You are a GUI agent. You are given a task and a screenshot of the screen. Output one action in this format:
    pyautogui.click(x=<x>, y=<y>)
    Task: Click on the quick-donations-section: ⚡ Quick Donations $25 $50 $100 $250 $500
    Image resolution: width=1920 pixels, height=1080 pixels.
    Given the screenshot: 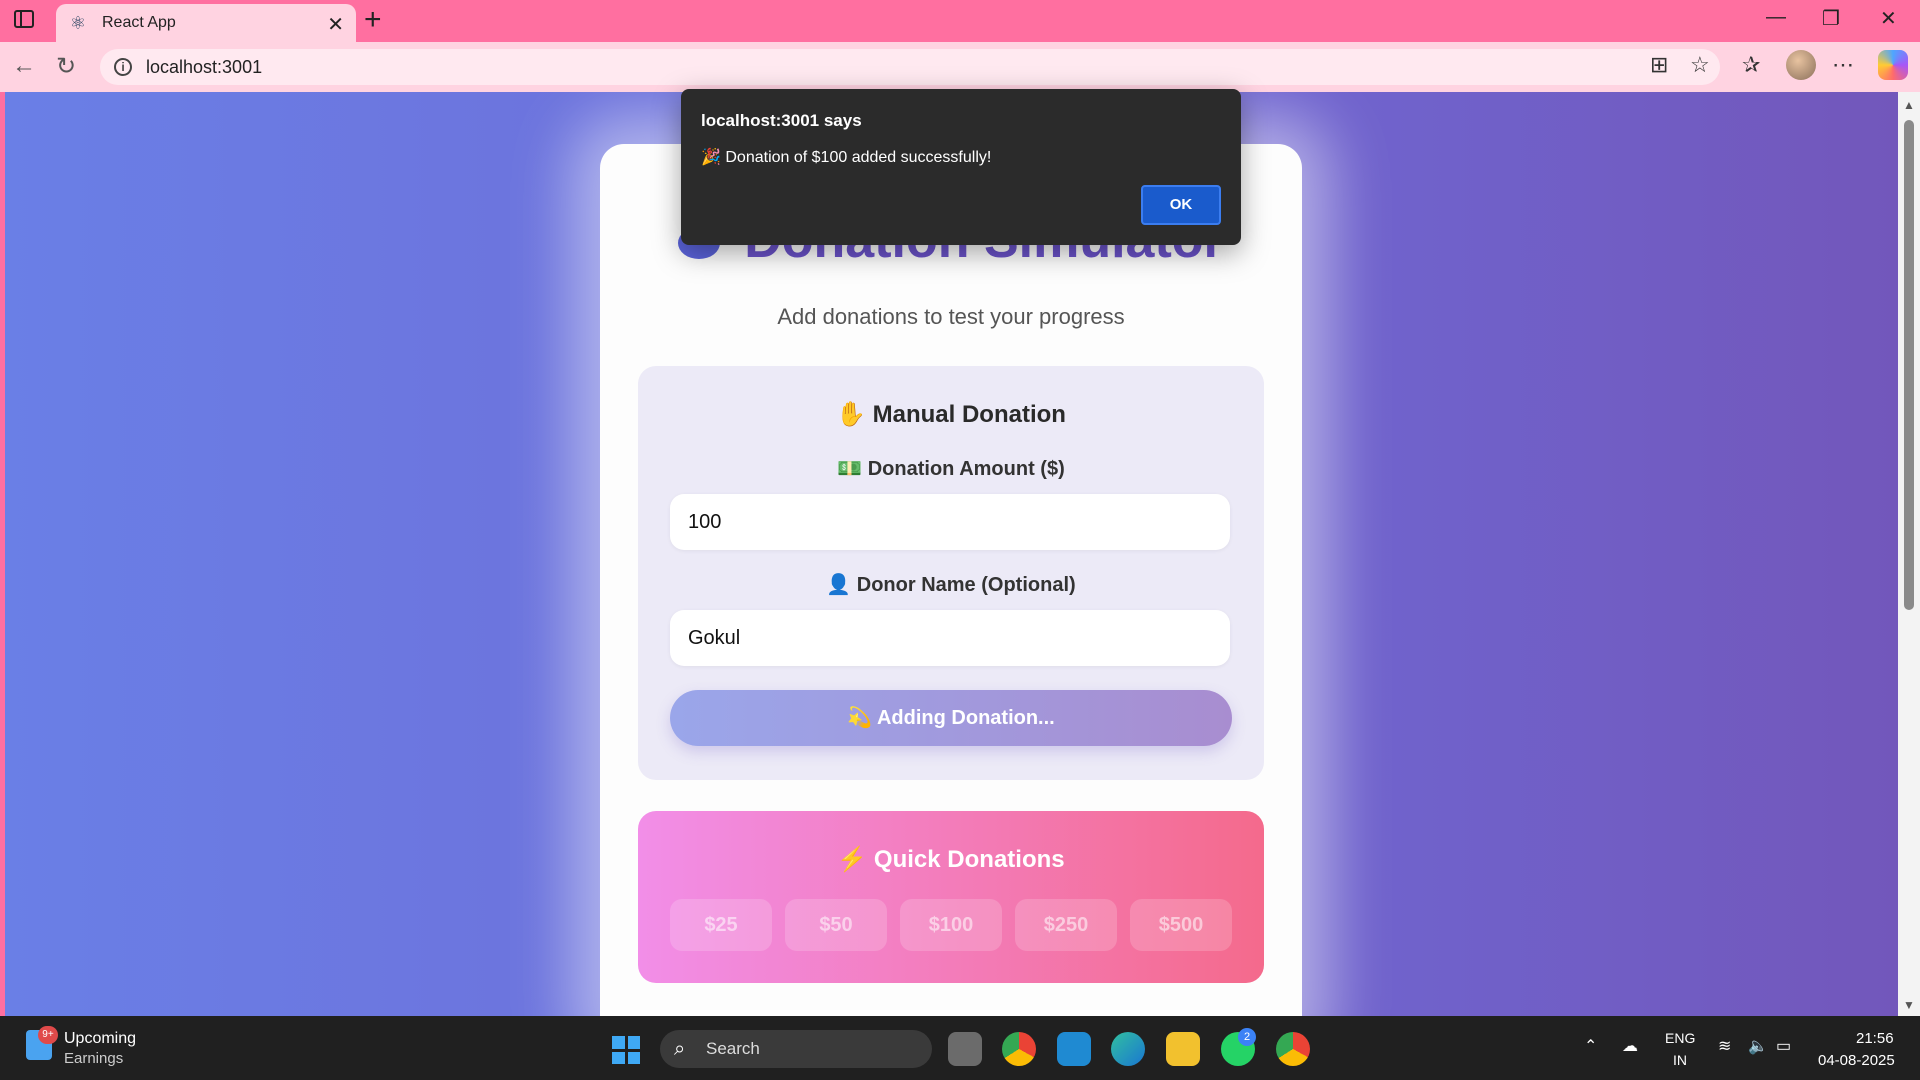 What is the action you would take?
    pyautogui.click(x=951, y=897)
    